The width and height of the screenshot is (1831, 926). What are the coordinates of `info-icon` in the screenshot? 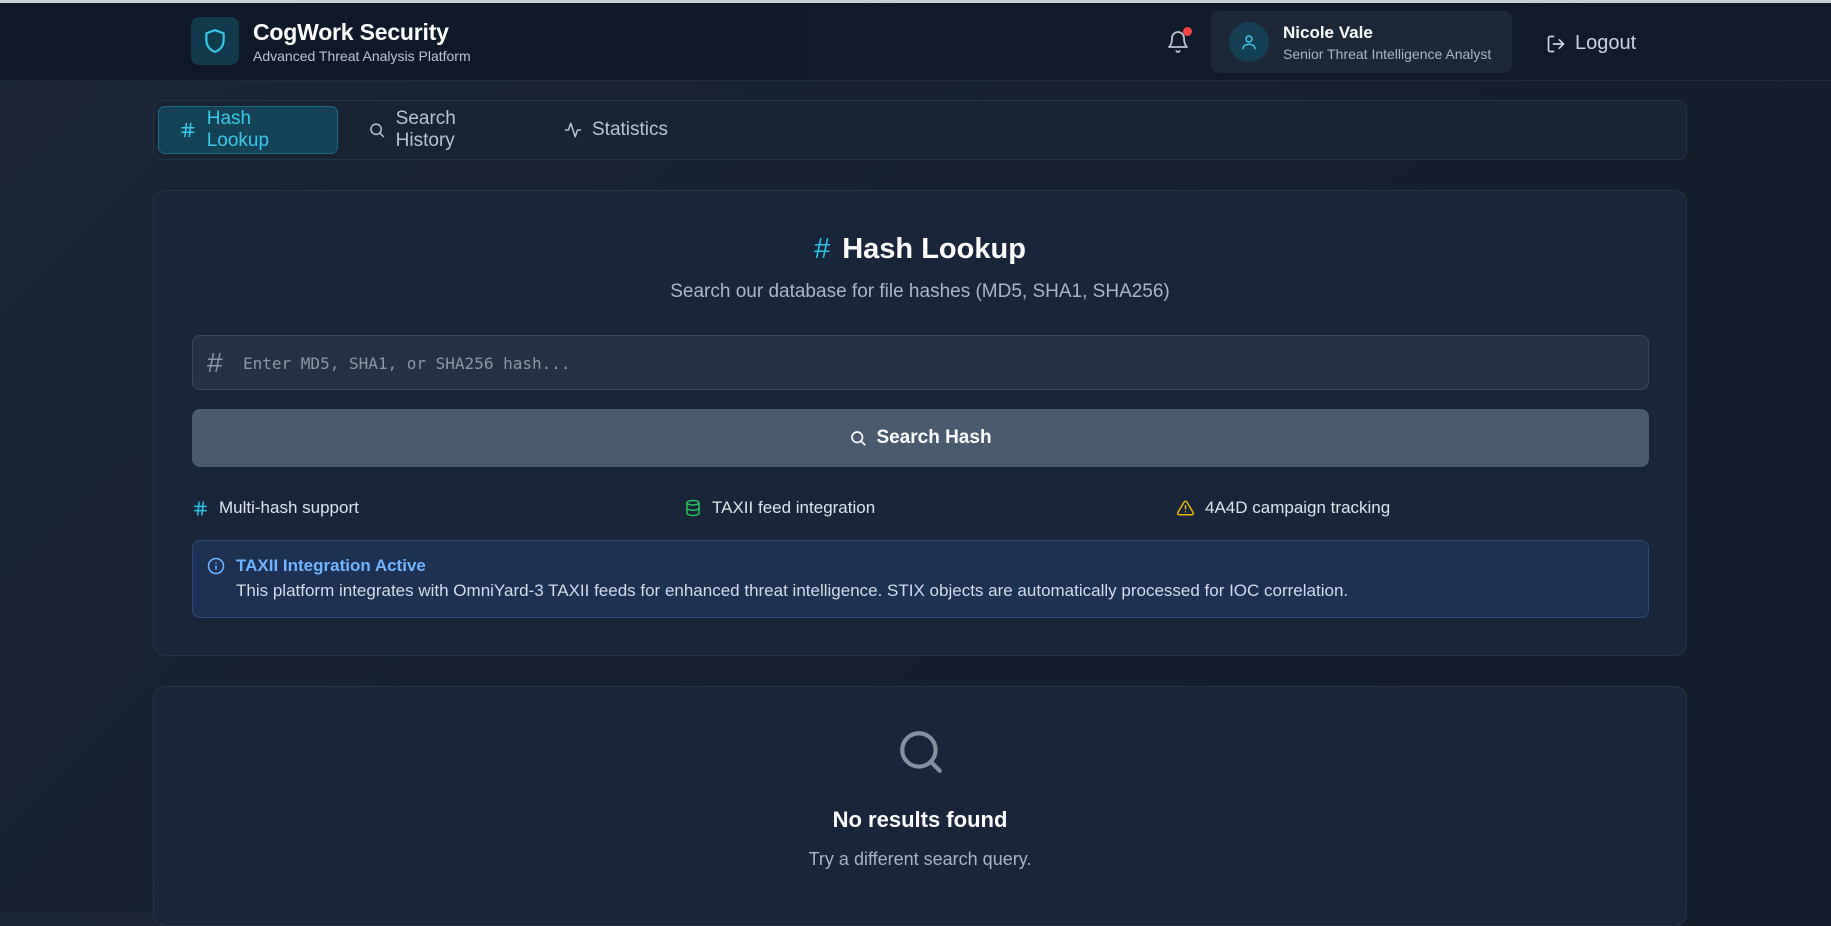 It's located at (216, 566).